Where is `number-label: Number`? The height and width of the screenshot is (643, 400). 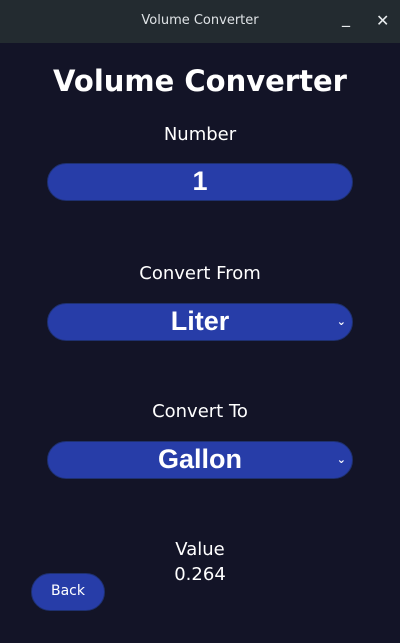
number-label: Number is located at coordinates (200, 134).